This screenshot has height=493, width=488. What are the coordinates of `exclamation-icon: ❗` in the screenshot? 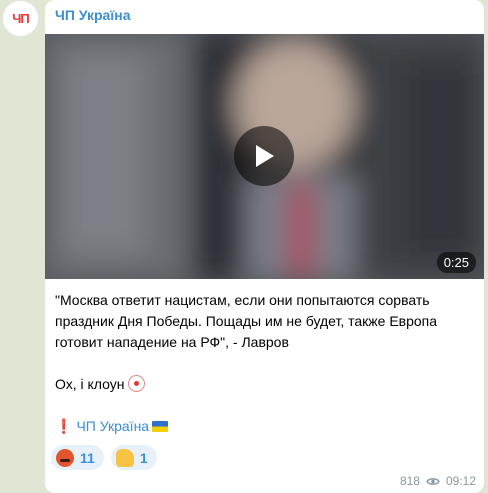 It's located at (64, 426).